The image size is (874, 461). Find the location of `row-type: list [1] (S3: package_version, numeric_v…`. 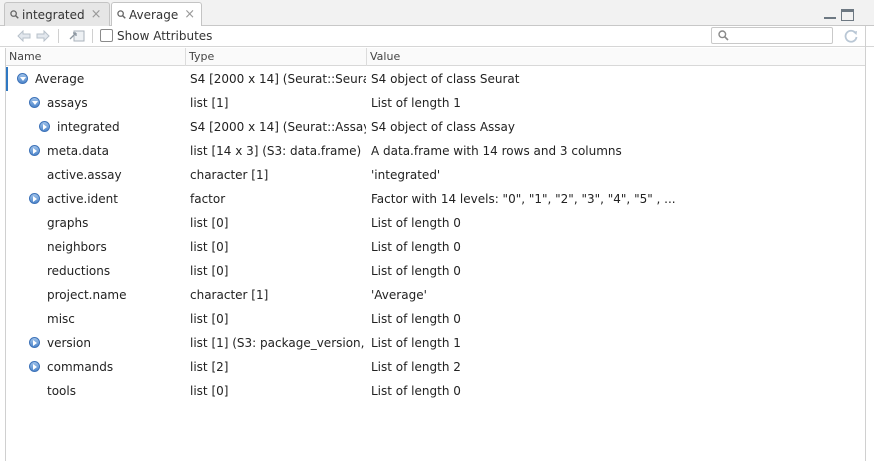

row-type: list [1] (S3: package_version, numeric_v… is located at coordinates (278, 343).